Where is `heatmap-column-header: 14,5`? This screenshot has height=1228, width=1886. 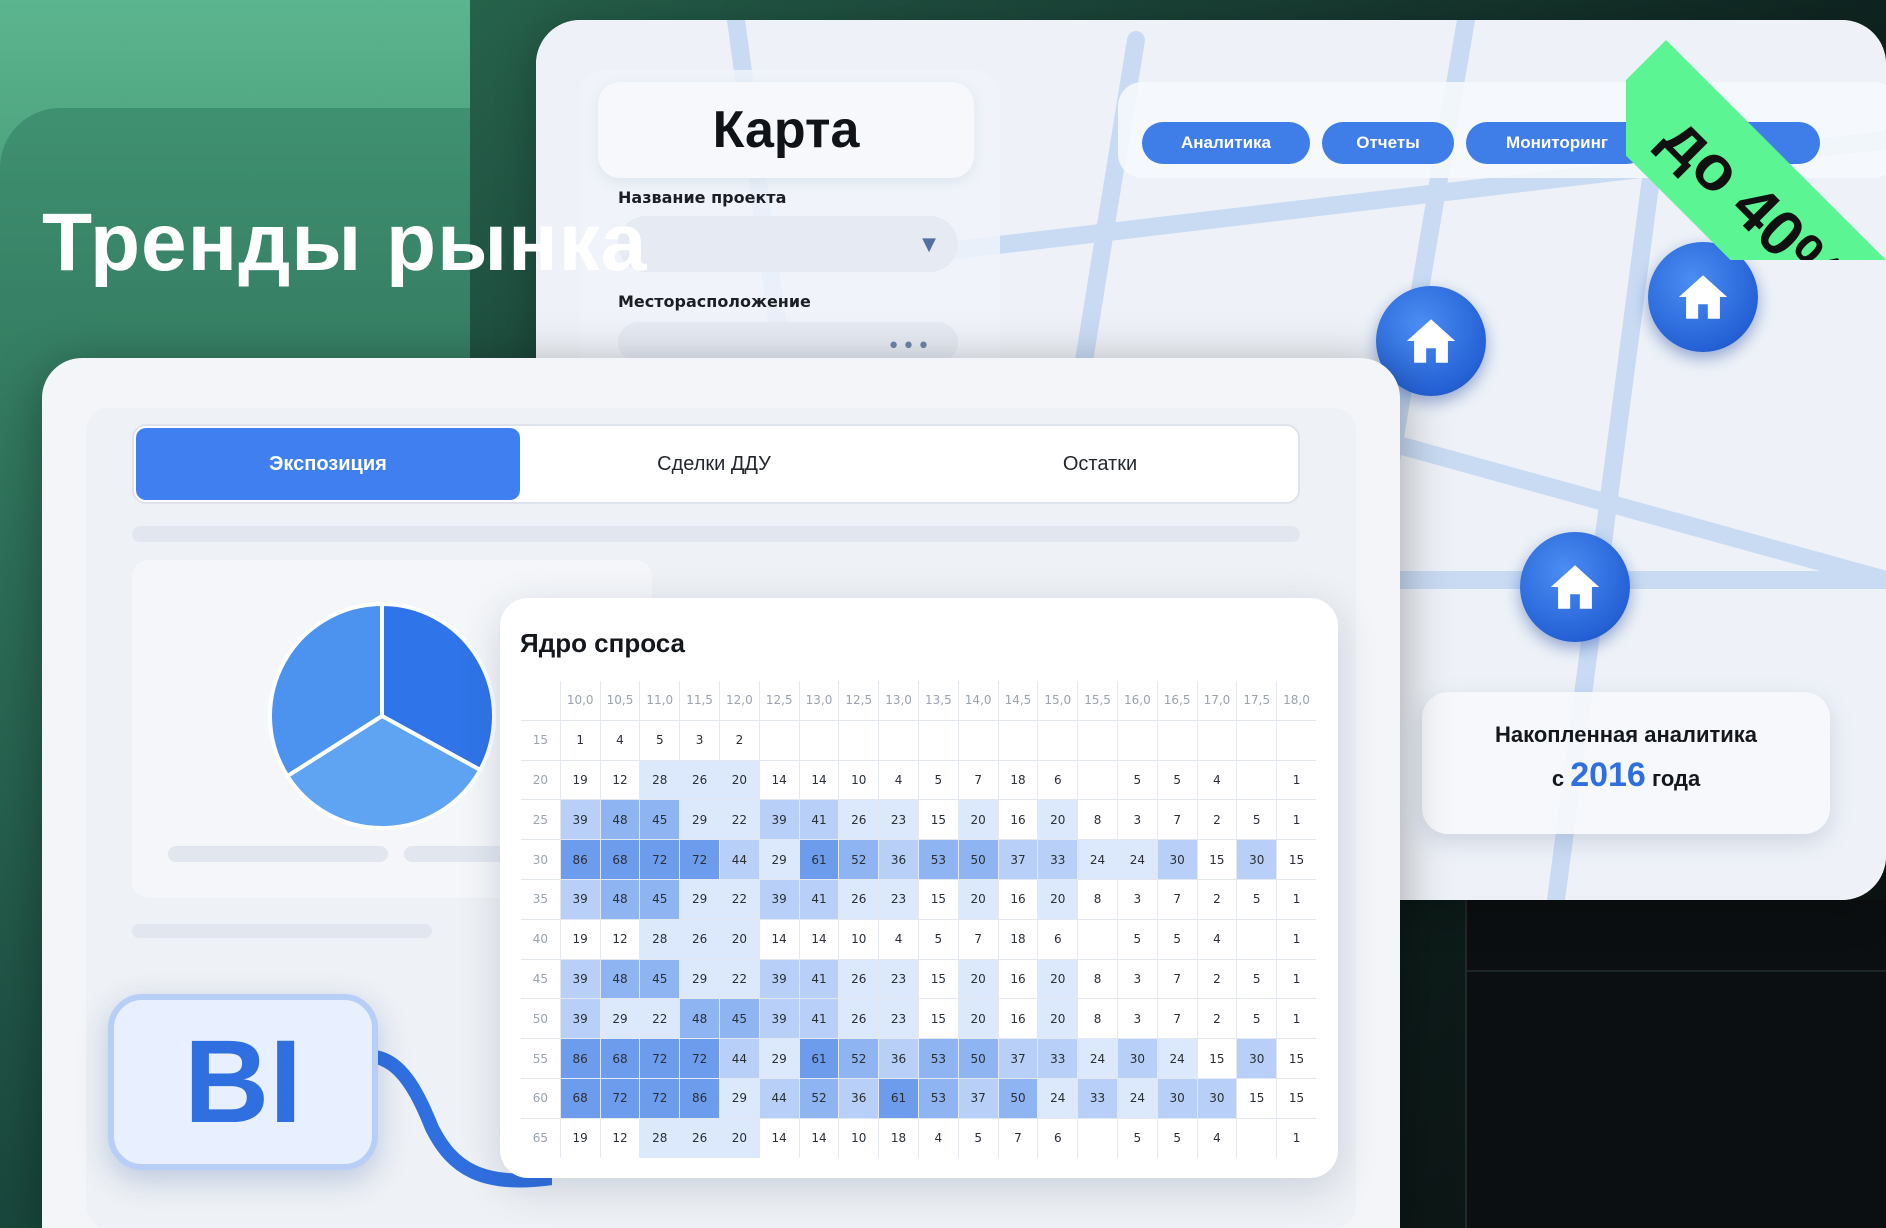 heatmap-column-header: 14,5 is located at coordinates (1018, 700).